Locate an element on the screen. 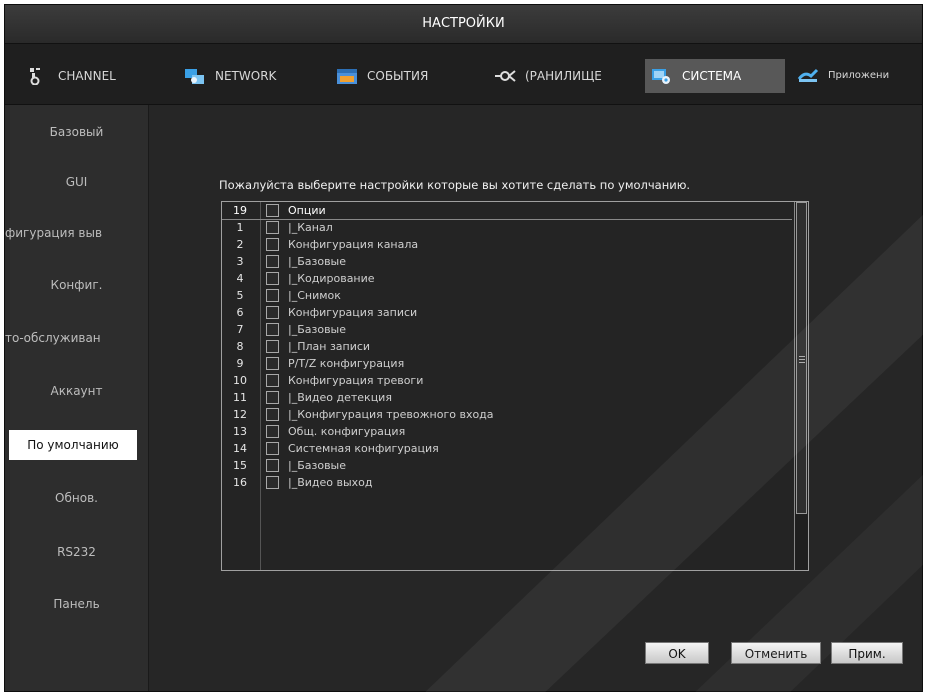 The height and width of the screenshot is (697, 928). row-number: 7 is located at coordinates (240, 329).